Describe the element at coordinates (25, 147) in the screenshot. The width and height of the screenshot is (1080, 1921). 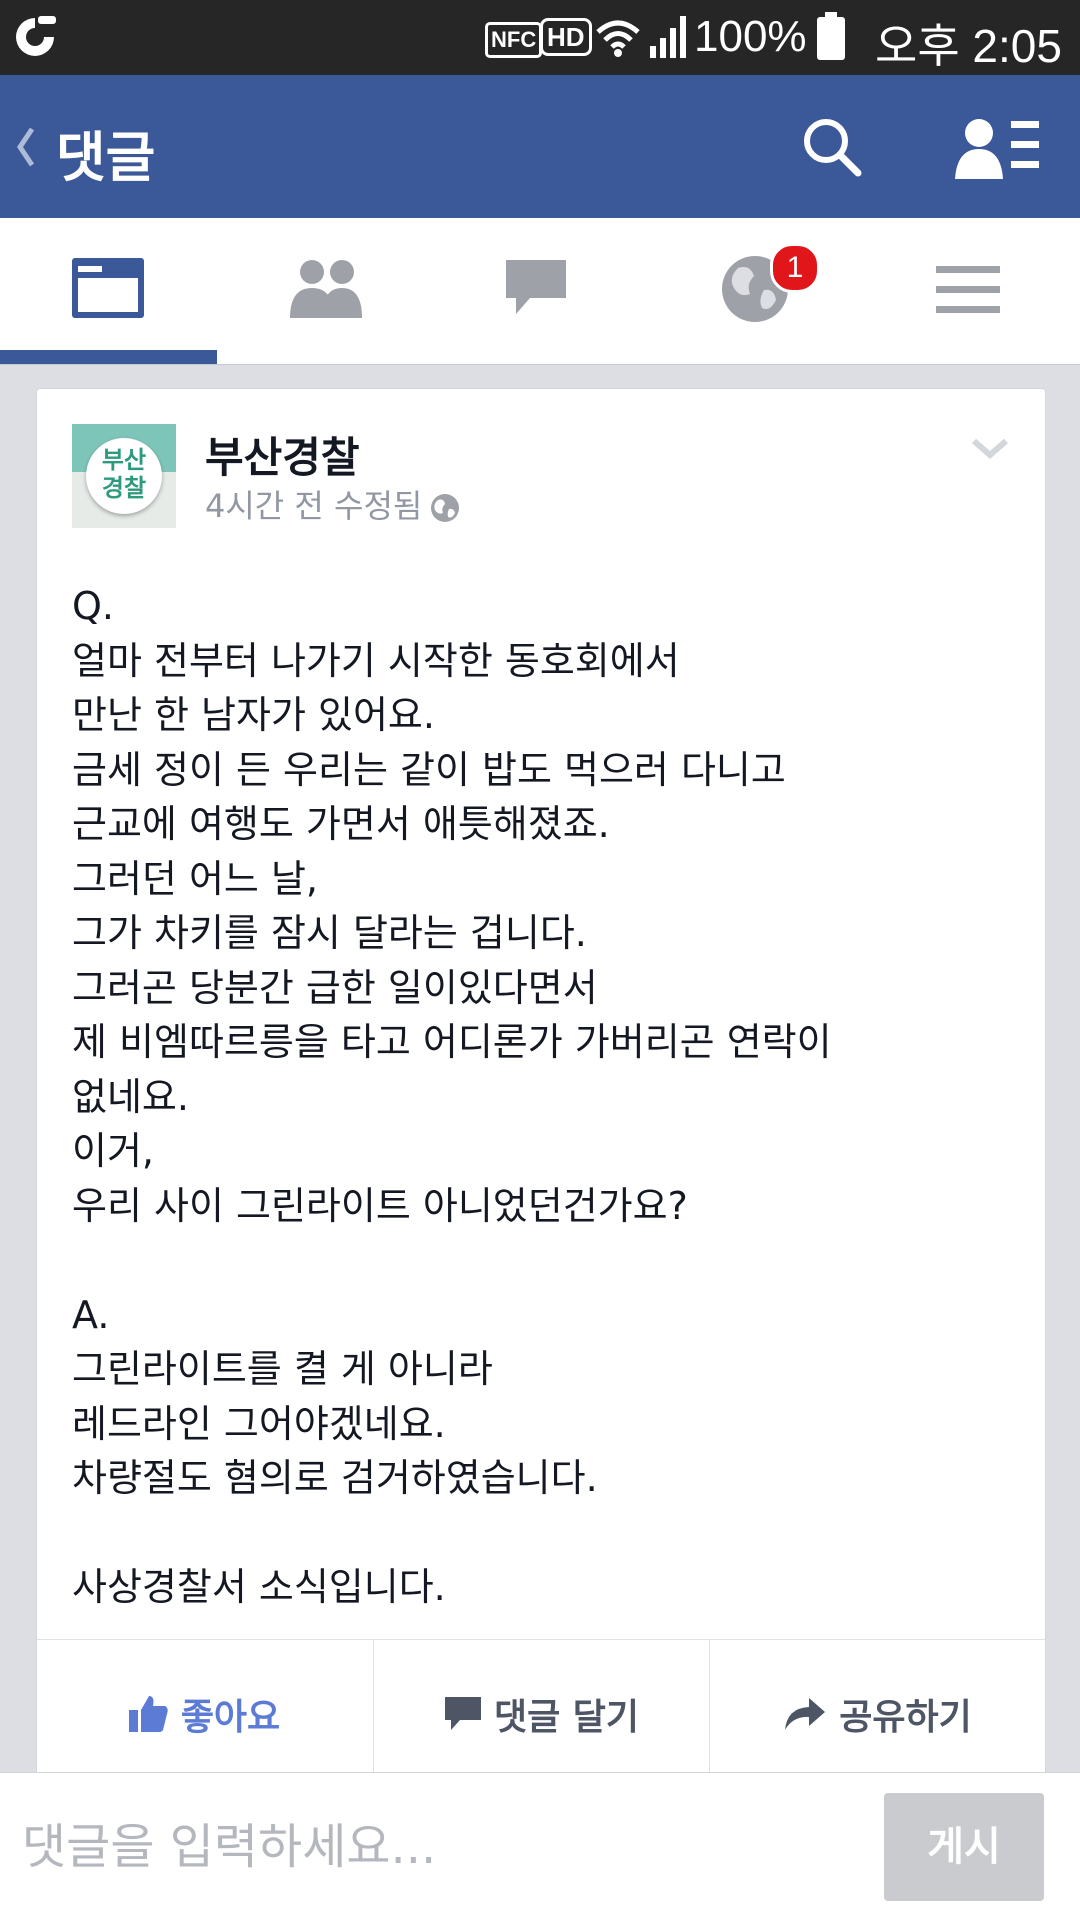
I see `back-chevron-icon` at that location.